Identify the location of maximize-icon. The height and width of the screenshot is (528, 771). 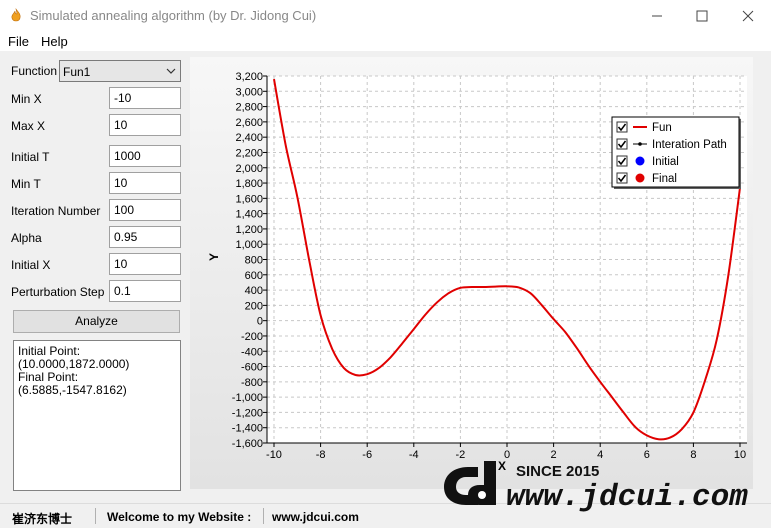
(702, 16).